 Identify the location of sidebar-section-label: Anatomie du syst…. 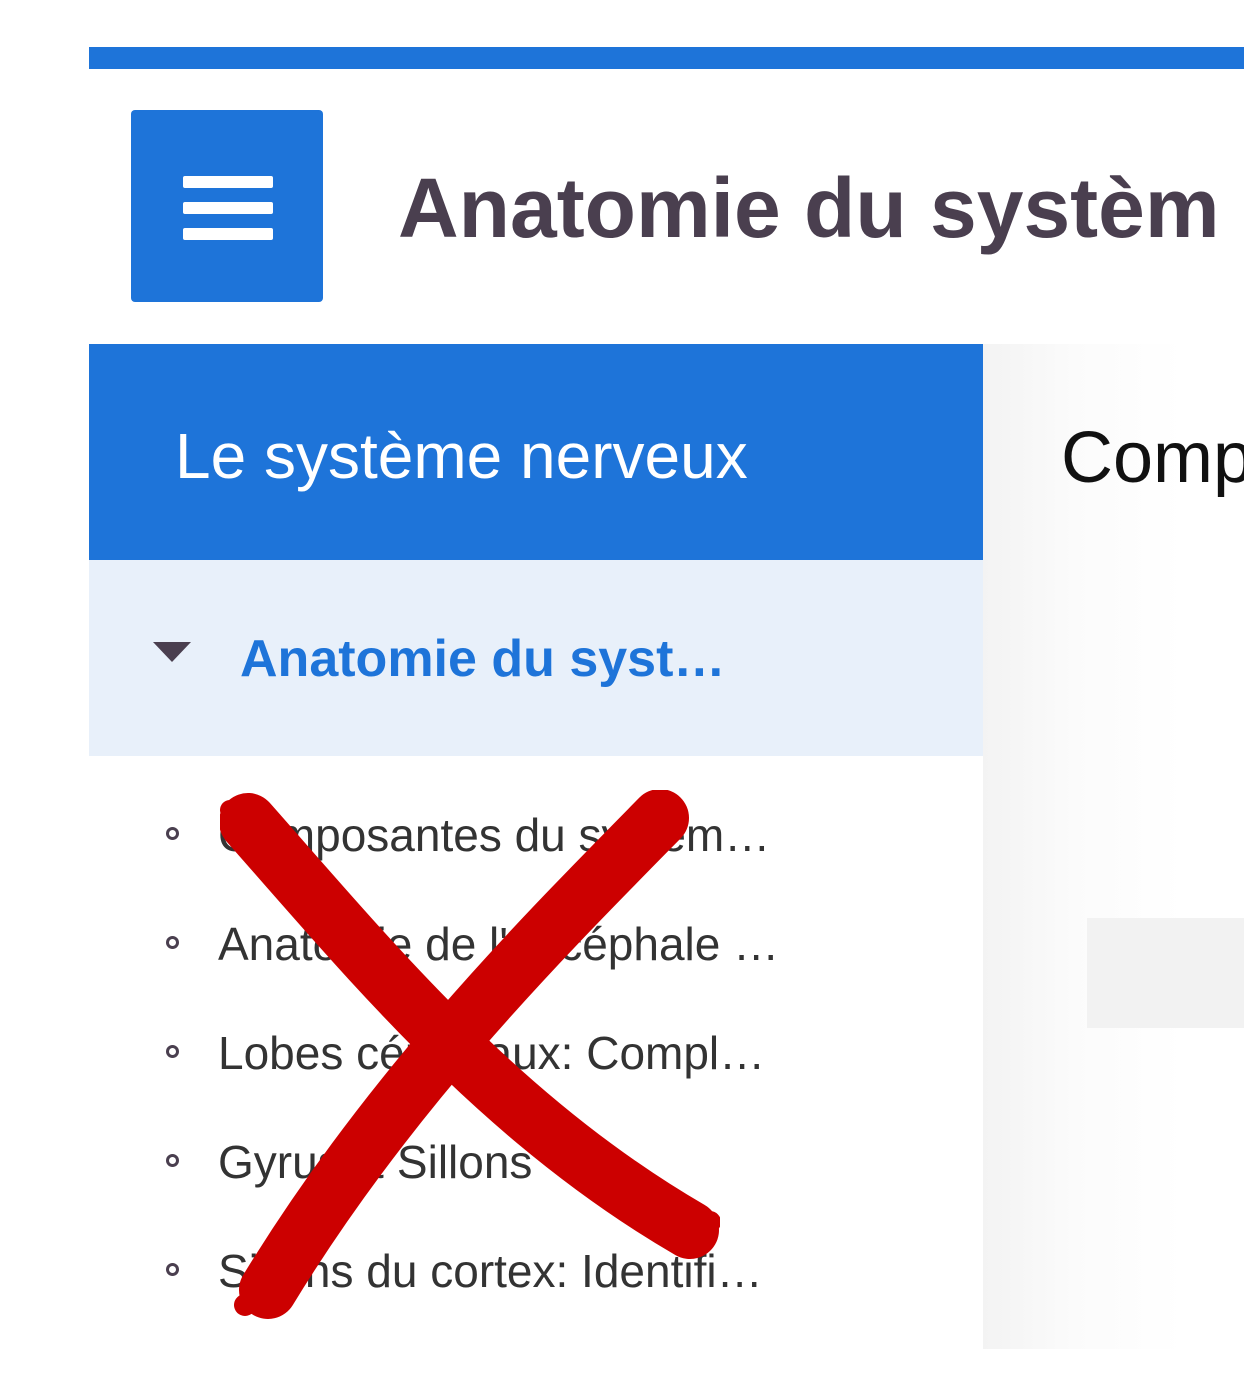
(483, 659).